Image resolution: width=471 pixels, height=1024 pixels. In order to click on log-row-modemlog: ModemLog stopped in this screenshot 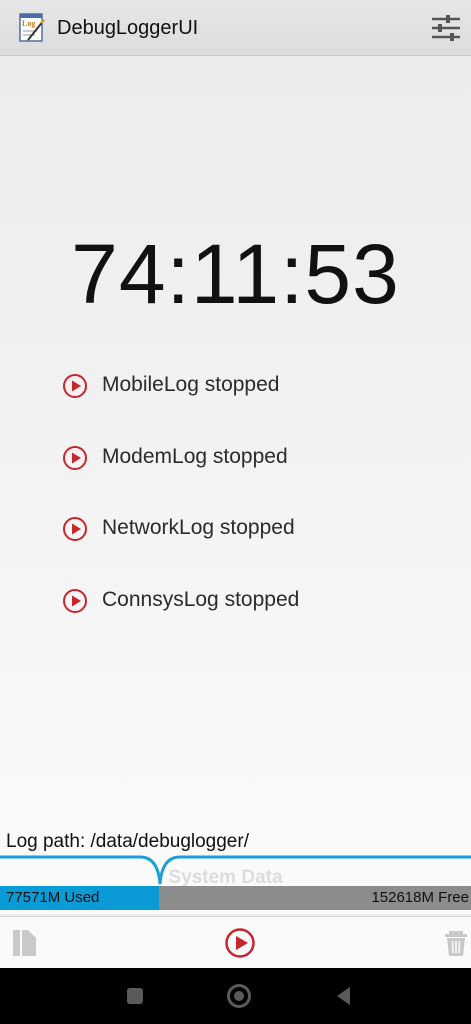, I will do `click(252, 457)`.